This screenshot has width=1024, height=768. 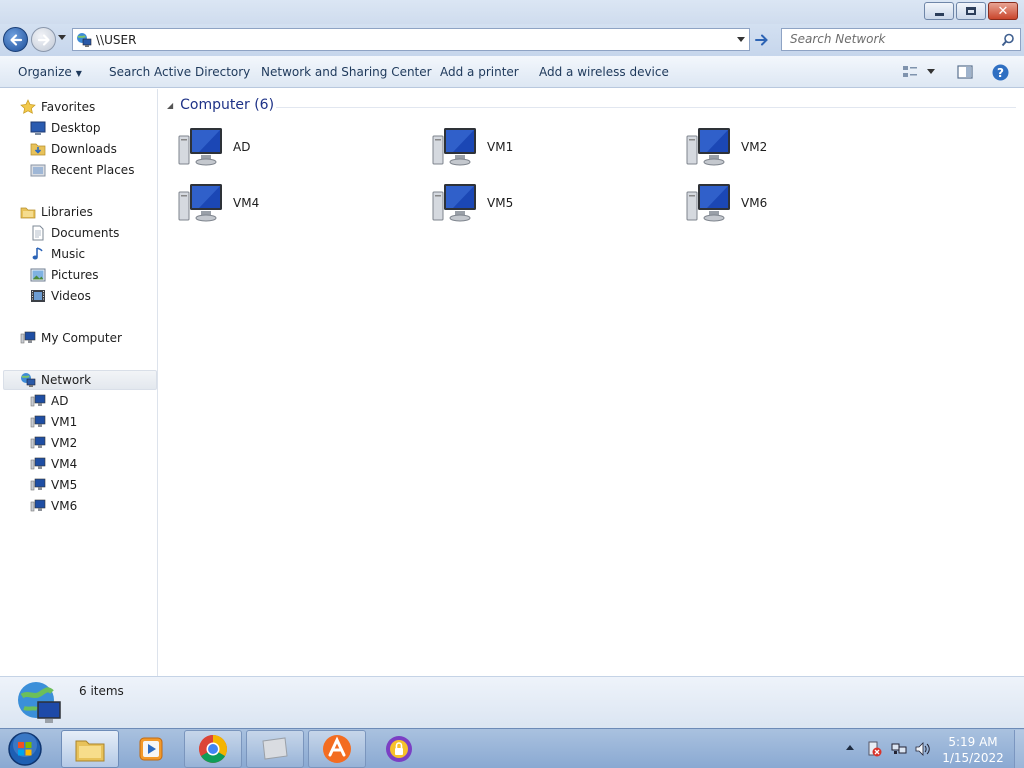 I want to click on nav-favorites: Favorites, so click(x=57, y=107).